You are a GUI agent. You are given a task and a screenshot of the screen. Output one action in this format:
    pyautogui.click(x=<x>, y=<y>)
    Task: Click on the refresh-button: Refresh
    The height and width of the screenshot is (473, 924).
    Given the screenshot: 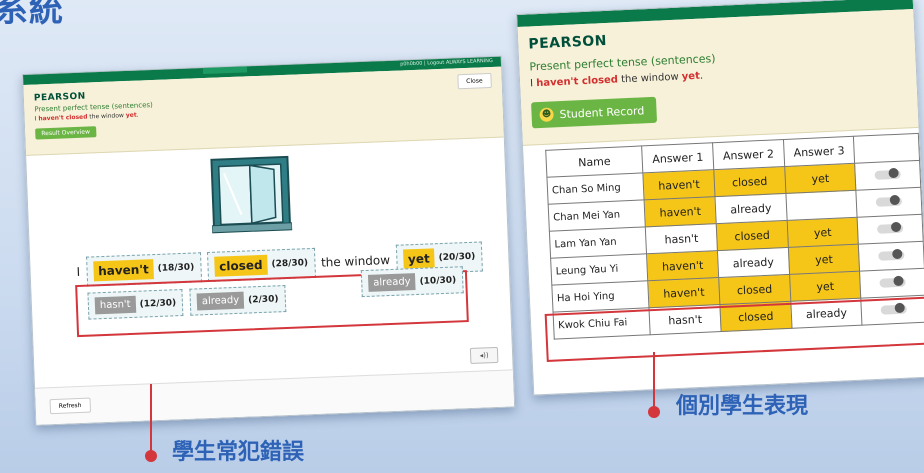 What is the action you would take?
    pyautogui.click(x=70, y=406)
    